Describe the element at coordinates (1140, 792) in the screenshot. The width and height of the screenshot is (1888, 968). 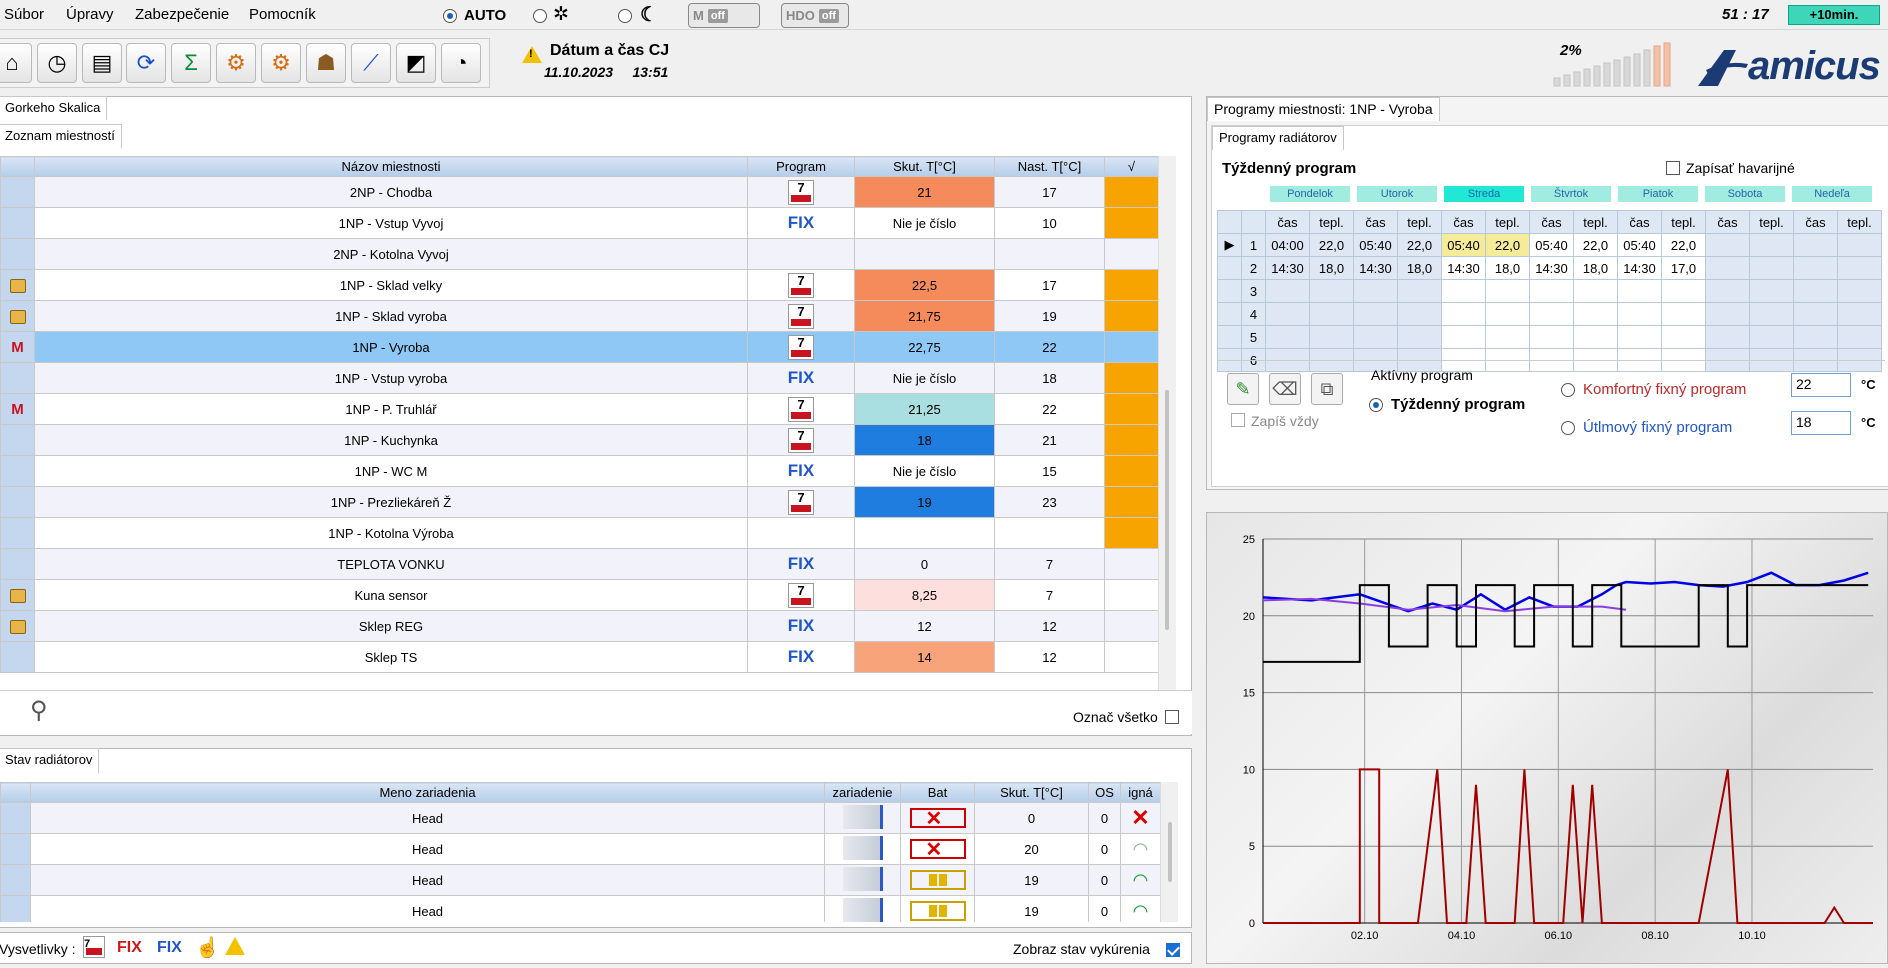
I see `col-signal: igná` at that location.